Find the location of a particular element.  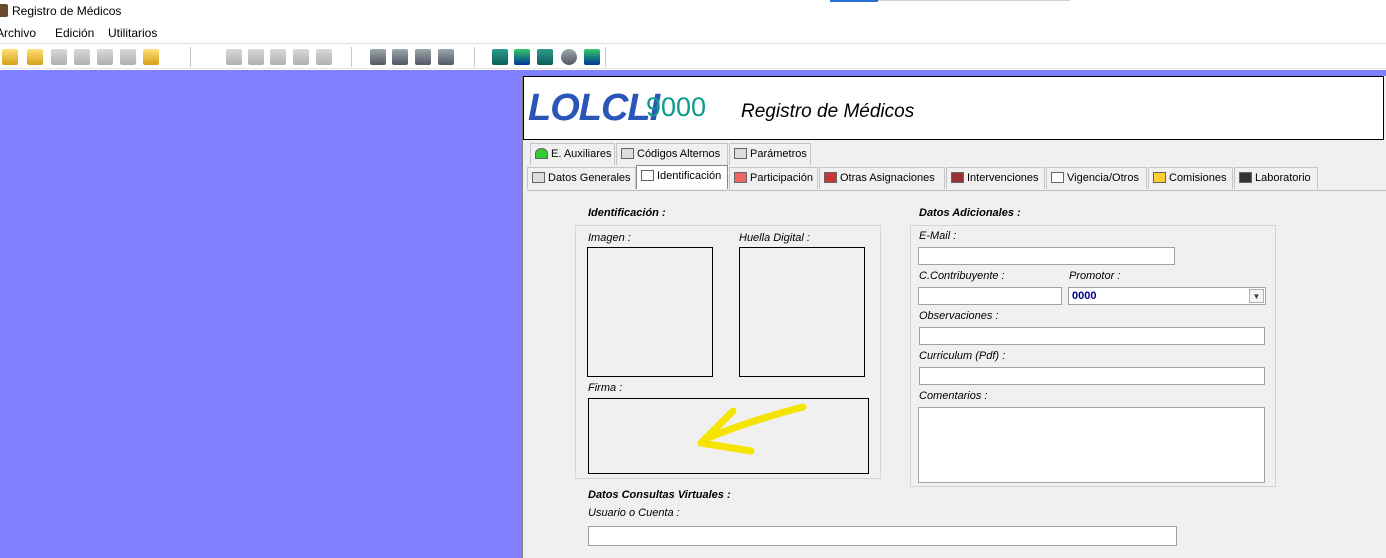

toolbar is located at coordinates (693, 56).